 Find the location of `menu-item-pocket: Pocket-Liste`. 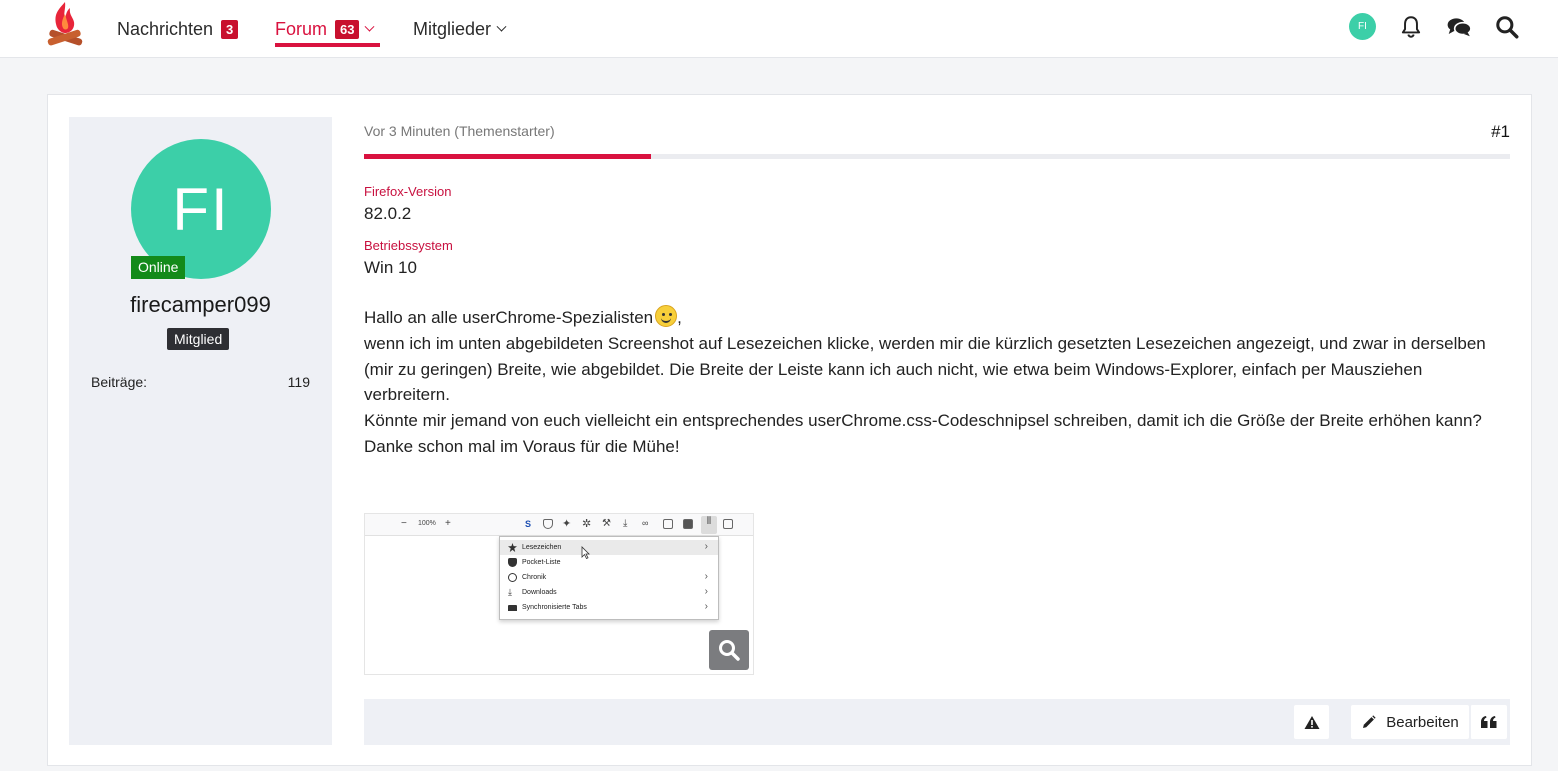

menu-item-pocket: Pocket-Liste is located at coordinates (609, 562).